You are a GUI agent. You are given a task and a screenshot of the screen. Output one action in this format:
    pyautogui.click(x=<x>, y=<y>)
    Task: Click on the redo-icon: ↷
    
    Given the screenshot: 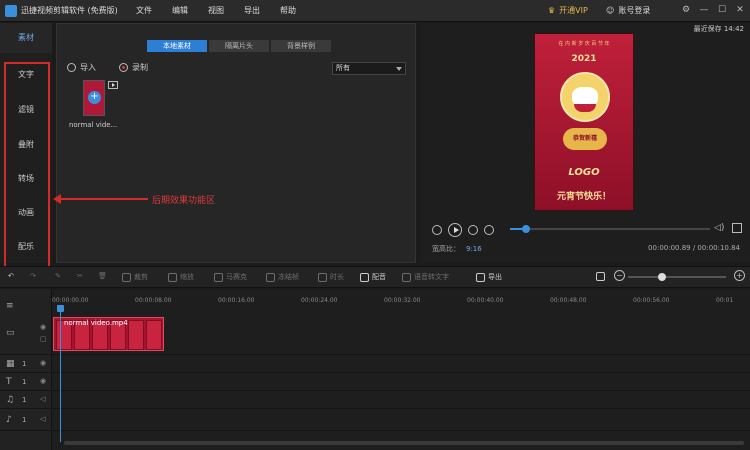 What is the action you would take?
    pyautogui.click(x=33, y=276)
    